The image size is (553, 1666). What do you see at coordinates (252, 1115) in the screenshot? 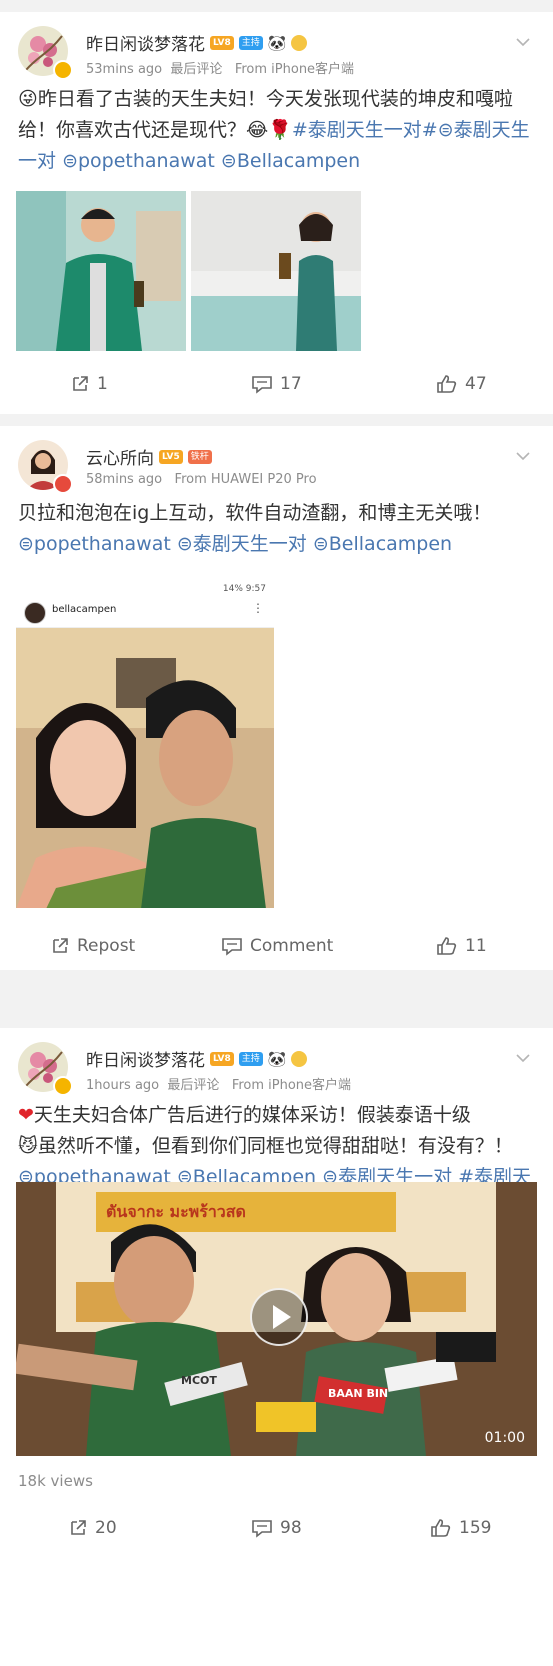
I see `post-body: 天生夫妇合体广告后进行的媒体采访！假装泰语十级` at bounding box center [252, 1115].